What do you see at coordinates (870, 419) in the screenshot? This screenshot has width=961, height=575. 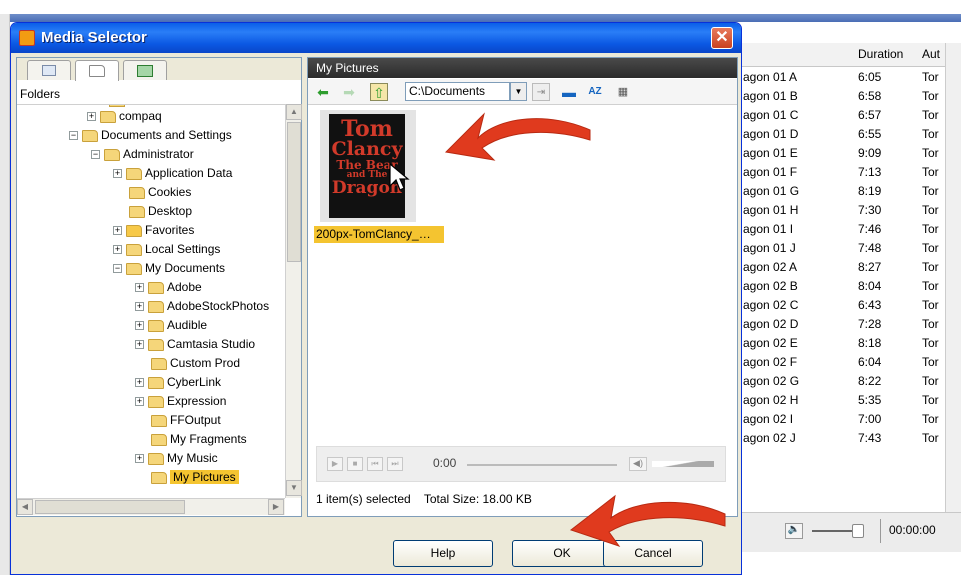 I see `cell-duration: 7:00` at bounding box center [870, 419].